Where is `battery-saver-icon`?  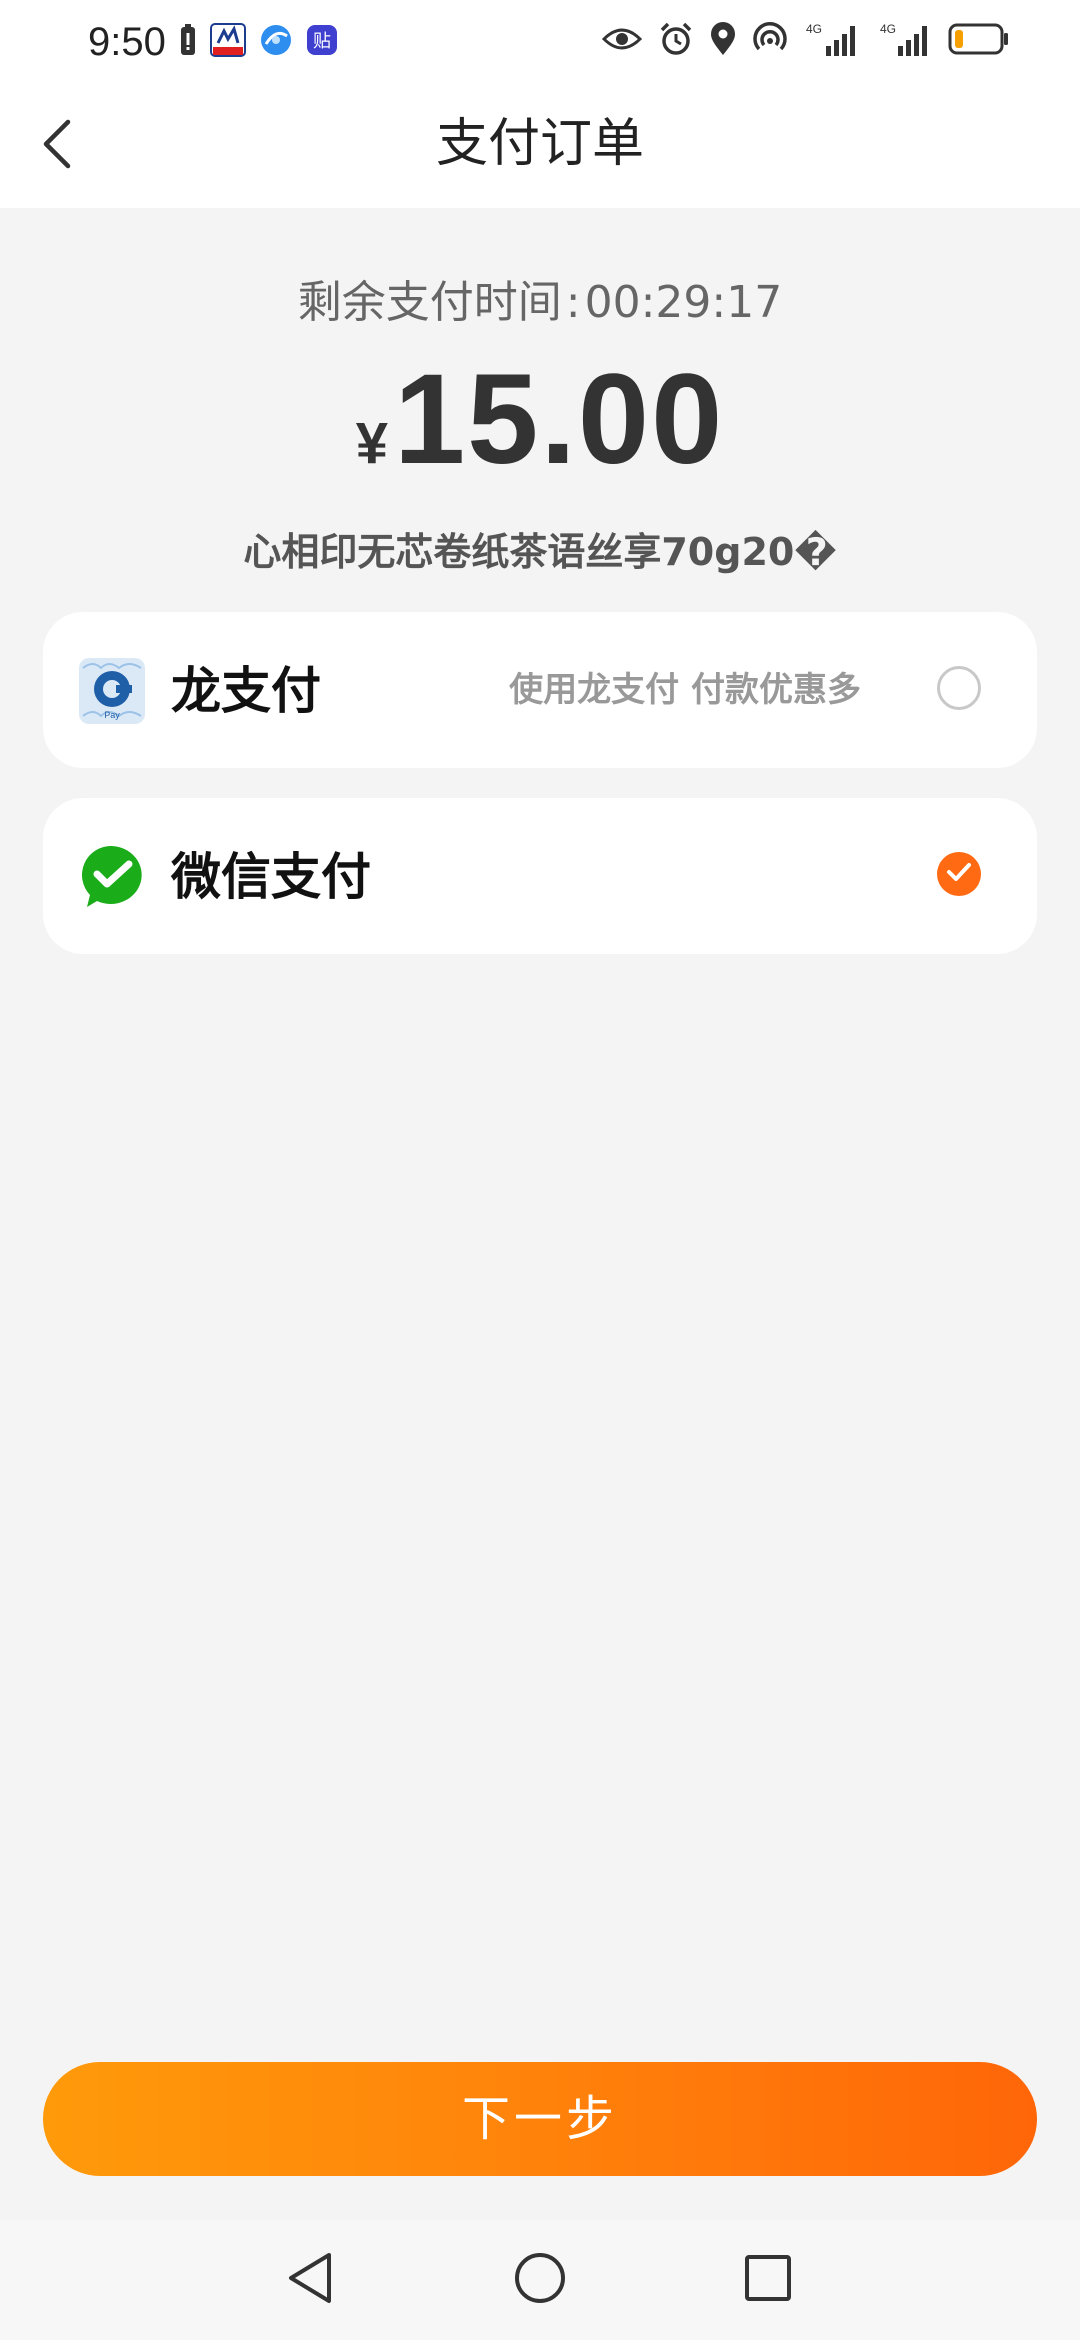
battery-saver-icon is located at coordinates (188, 42).